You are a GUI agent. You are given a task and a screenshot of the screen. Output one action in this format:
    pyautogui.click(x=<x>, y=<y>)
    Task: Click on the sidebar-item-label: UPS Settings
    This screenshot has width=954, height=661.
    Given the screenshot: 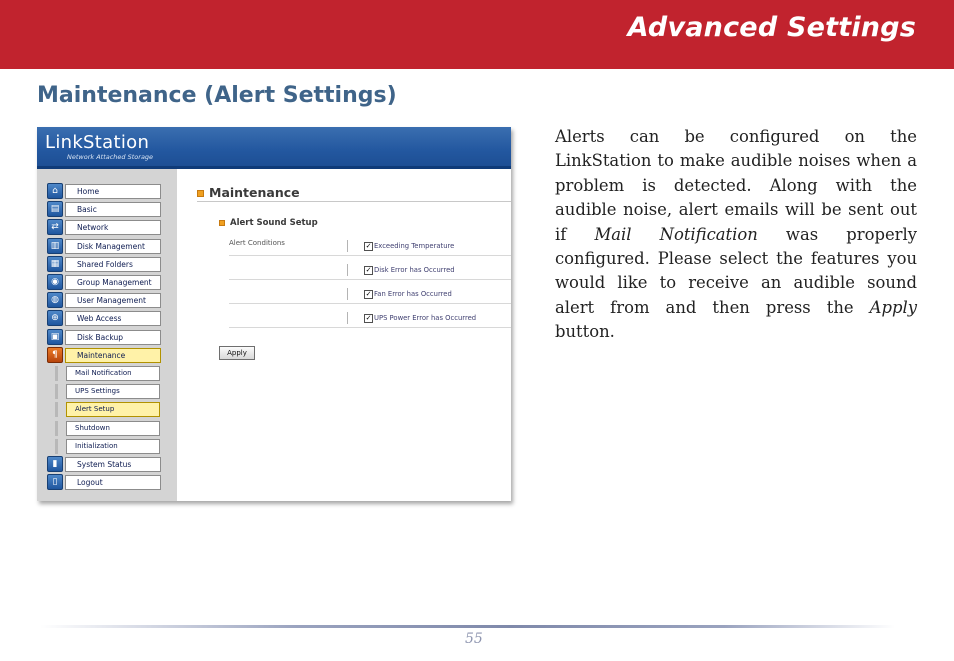 What is the action you would take?
    pyautogui.click(x=97, y=391)
    